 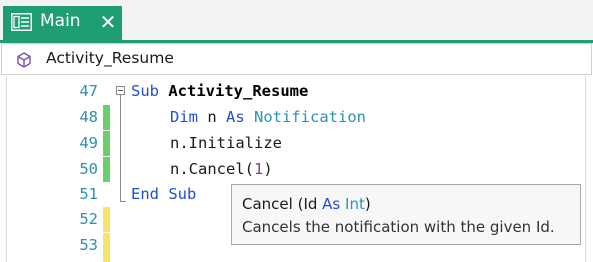 I want to click on line-number: 50, so click(x=88, y=169).